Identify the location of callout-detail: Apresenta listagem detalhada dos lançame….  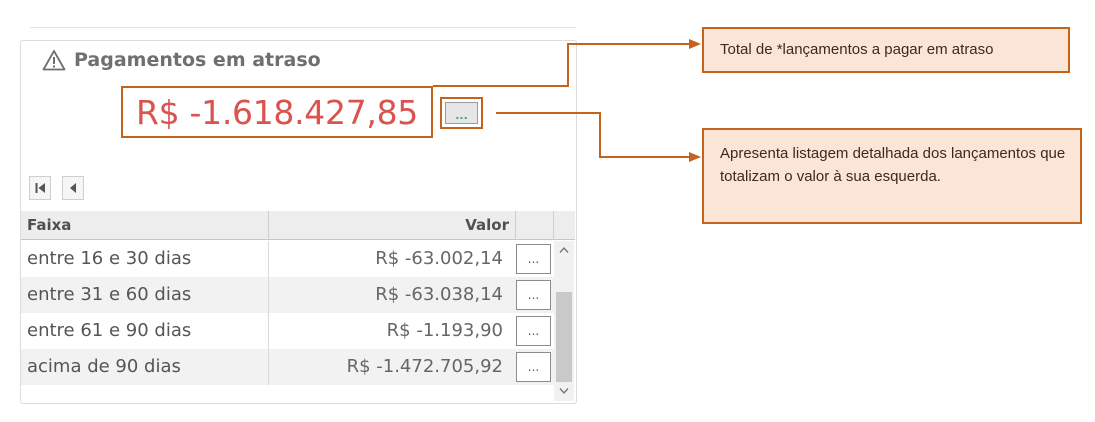
(892, 176).